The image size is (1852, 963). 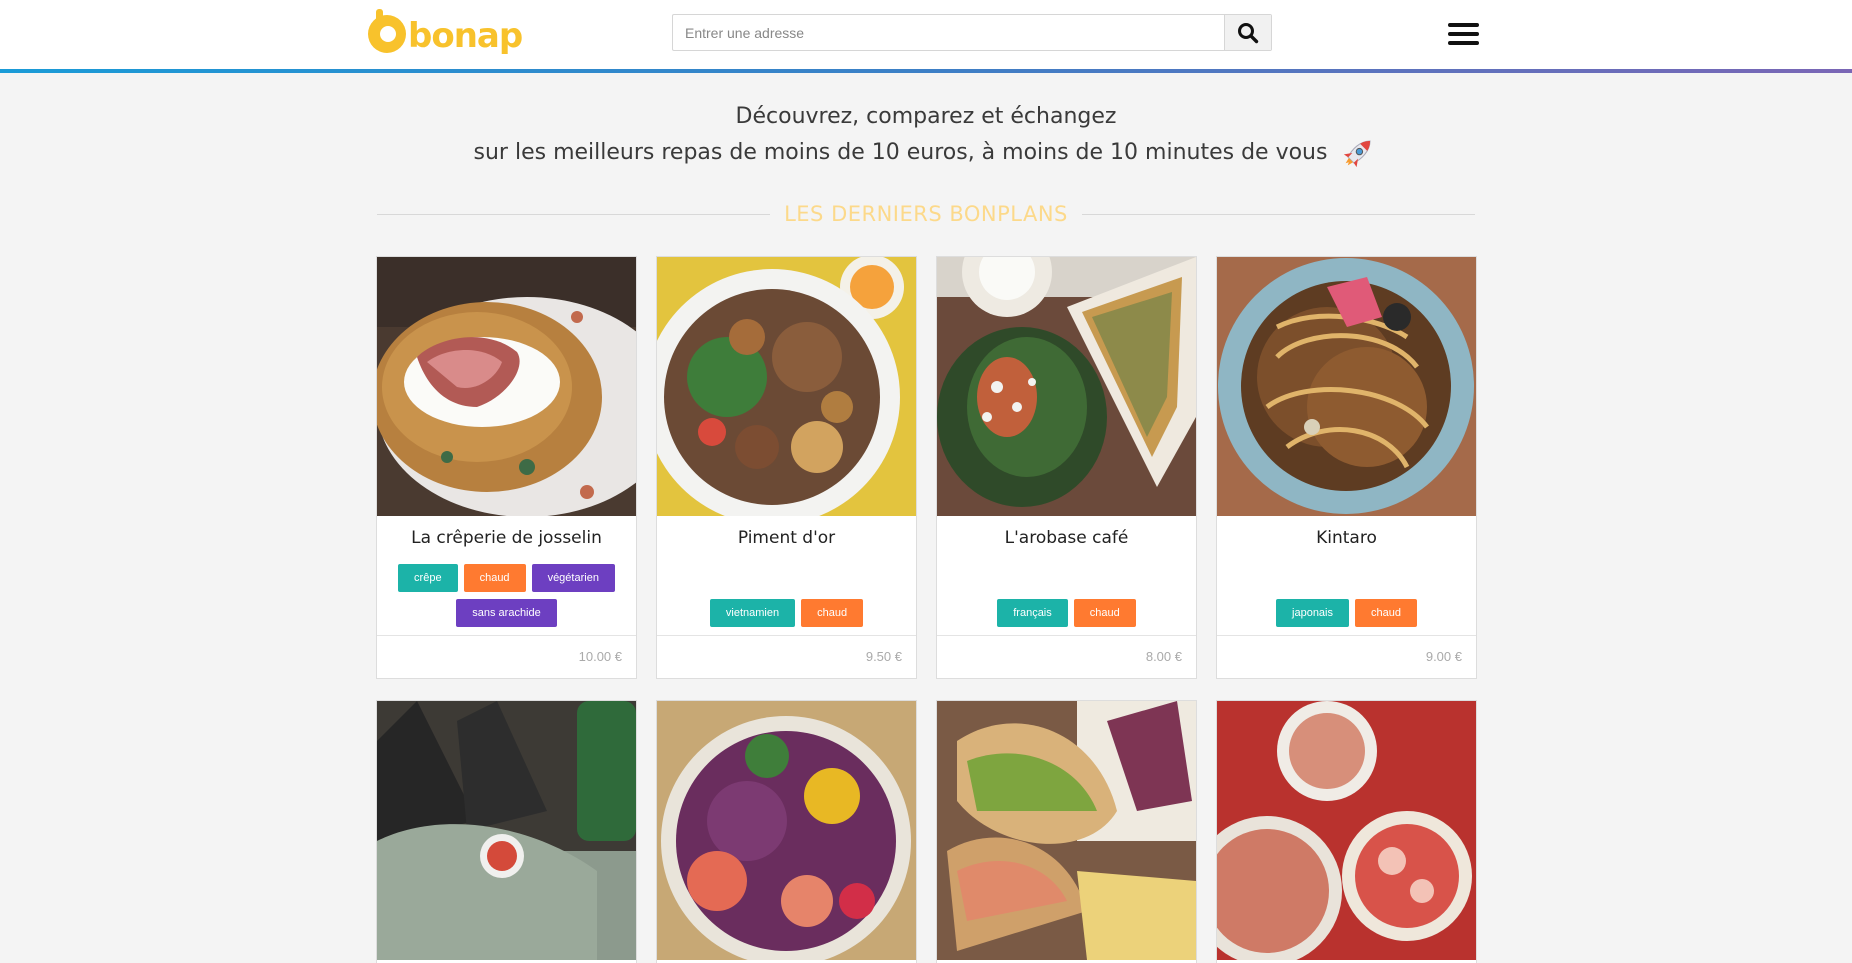 I want to click on tag-list: crêpe chaud végétarien sans arachide, so click(x=506, y=595).